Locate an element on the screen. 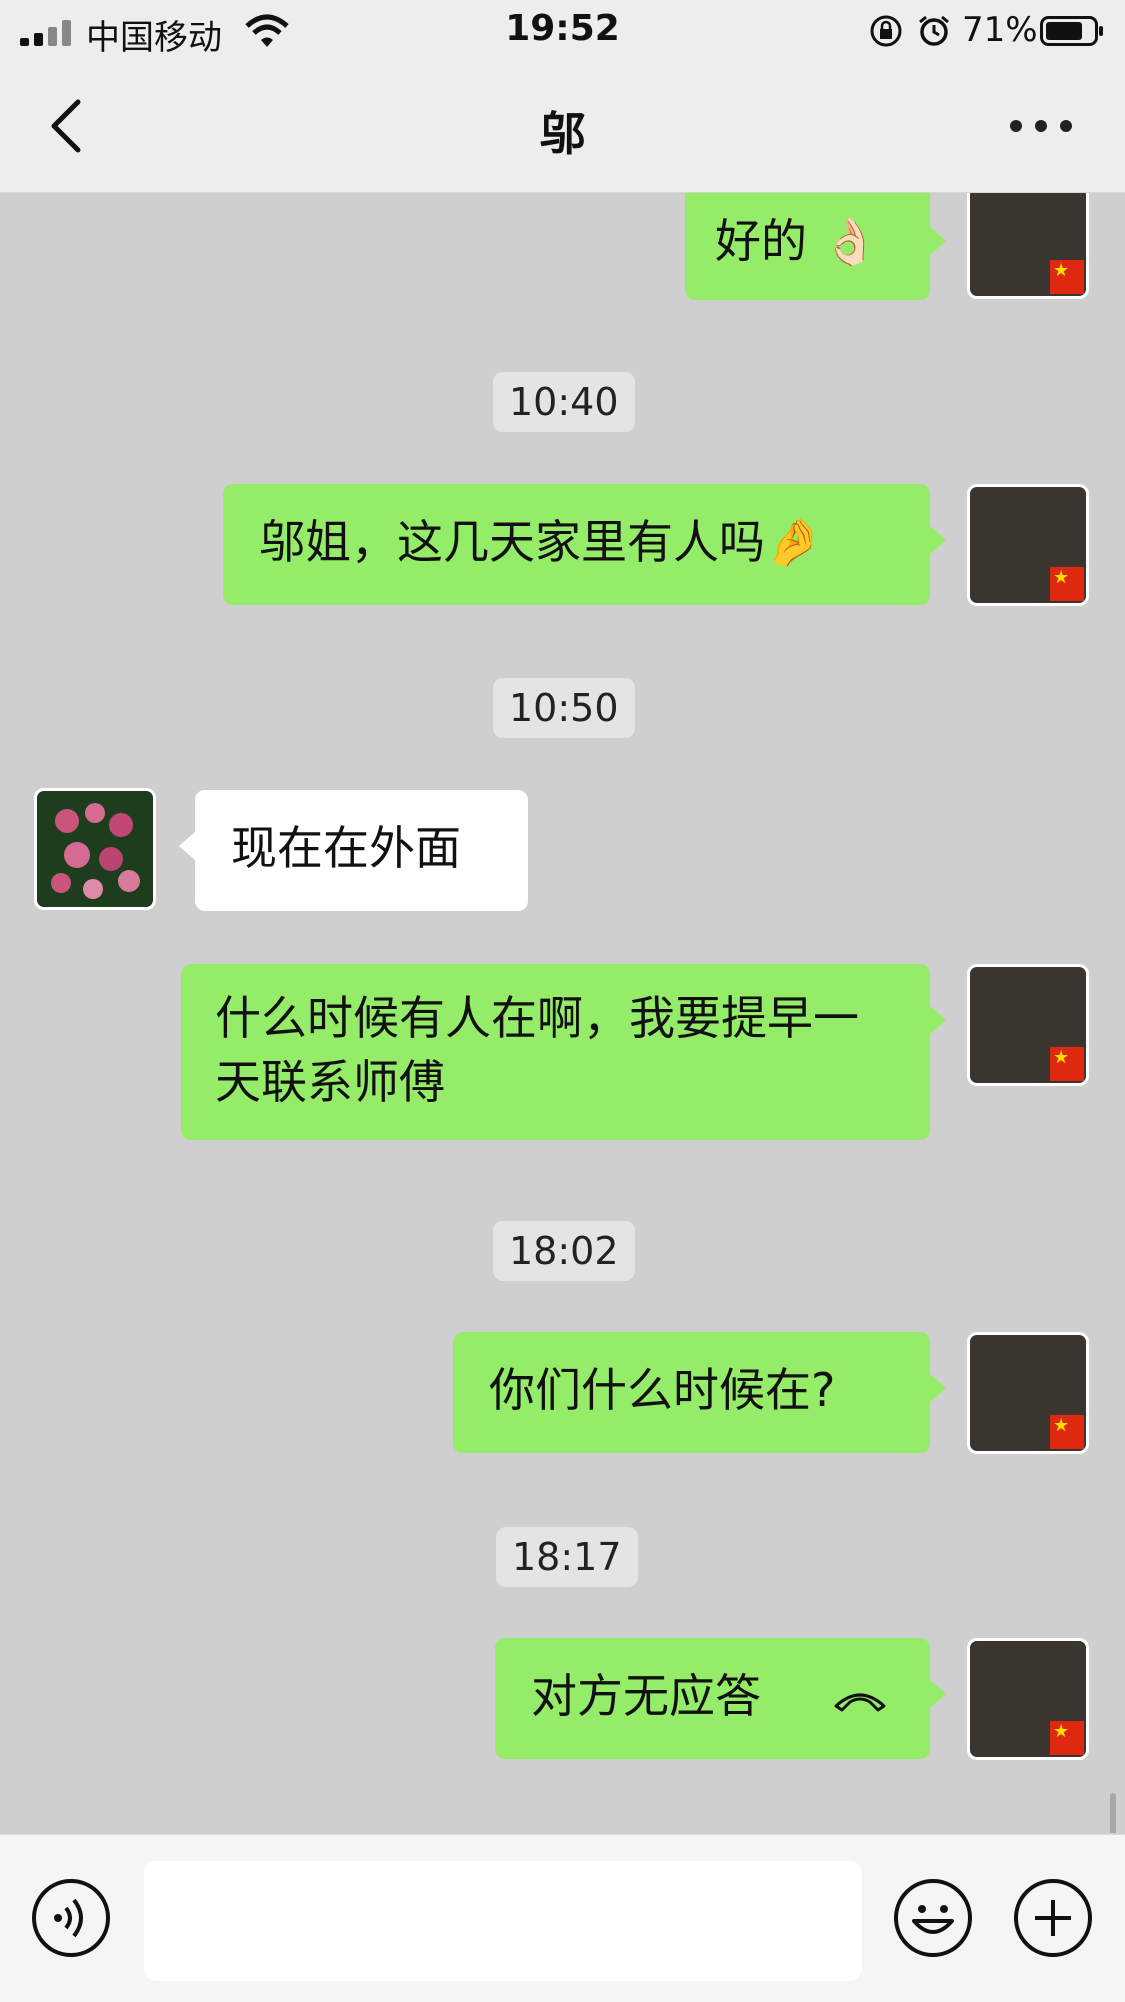  message-bubble-sent: 什么时候有人在啊，我要提早一天联系师傅 is located at coordinates (563, 1052).